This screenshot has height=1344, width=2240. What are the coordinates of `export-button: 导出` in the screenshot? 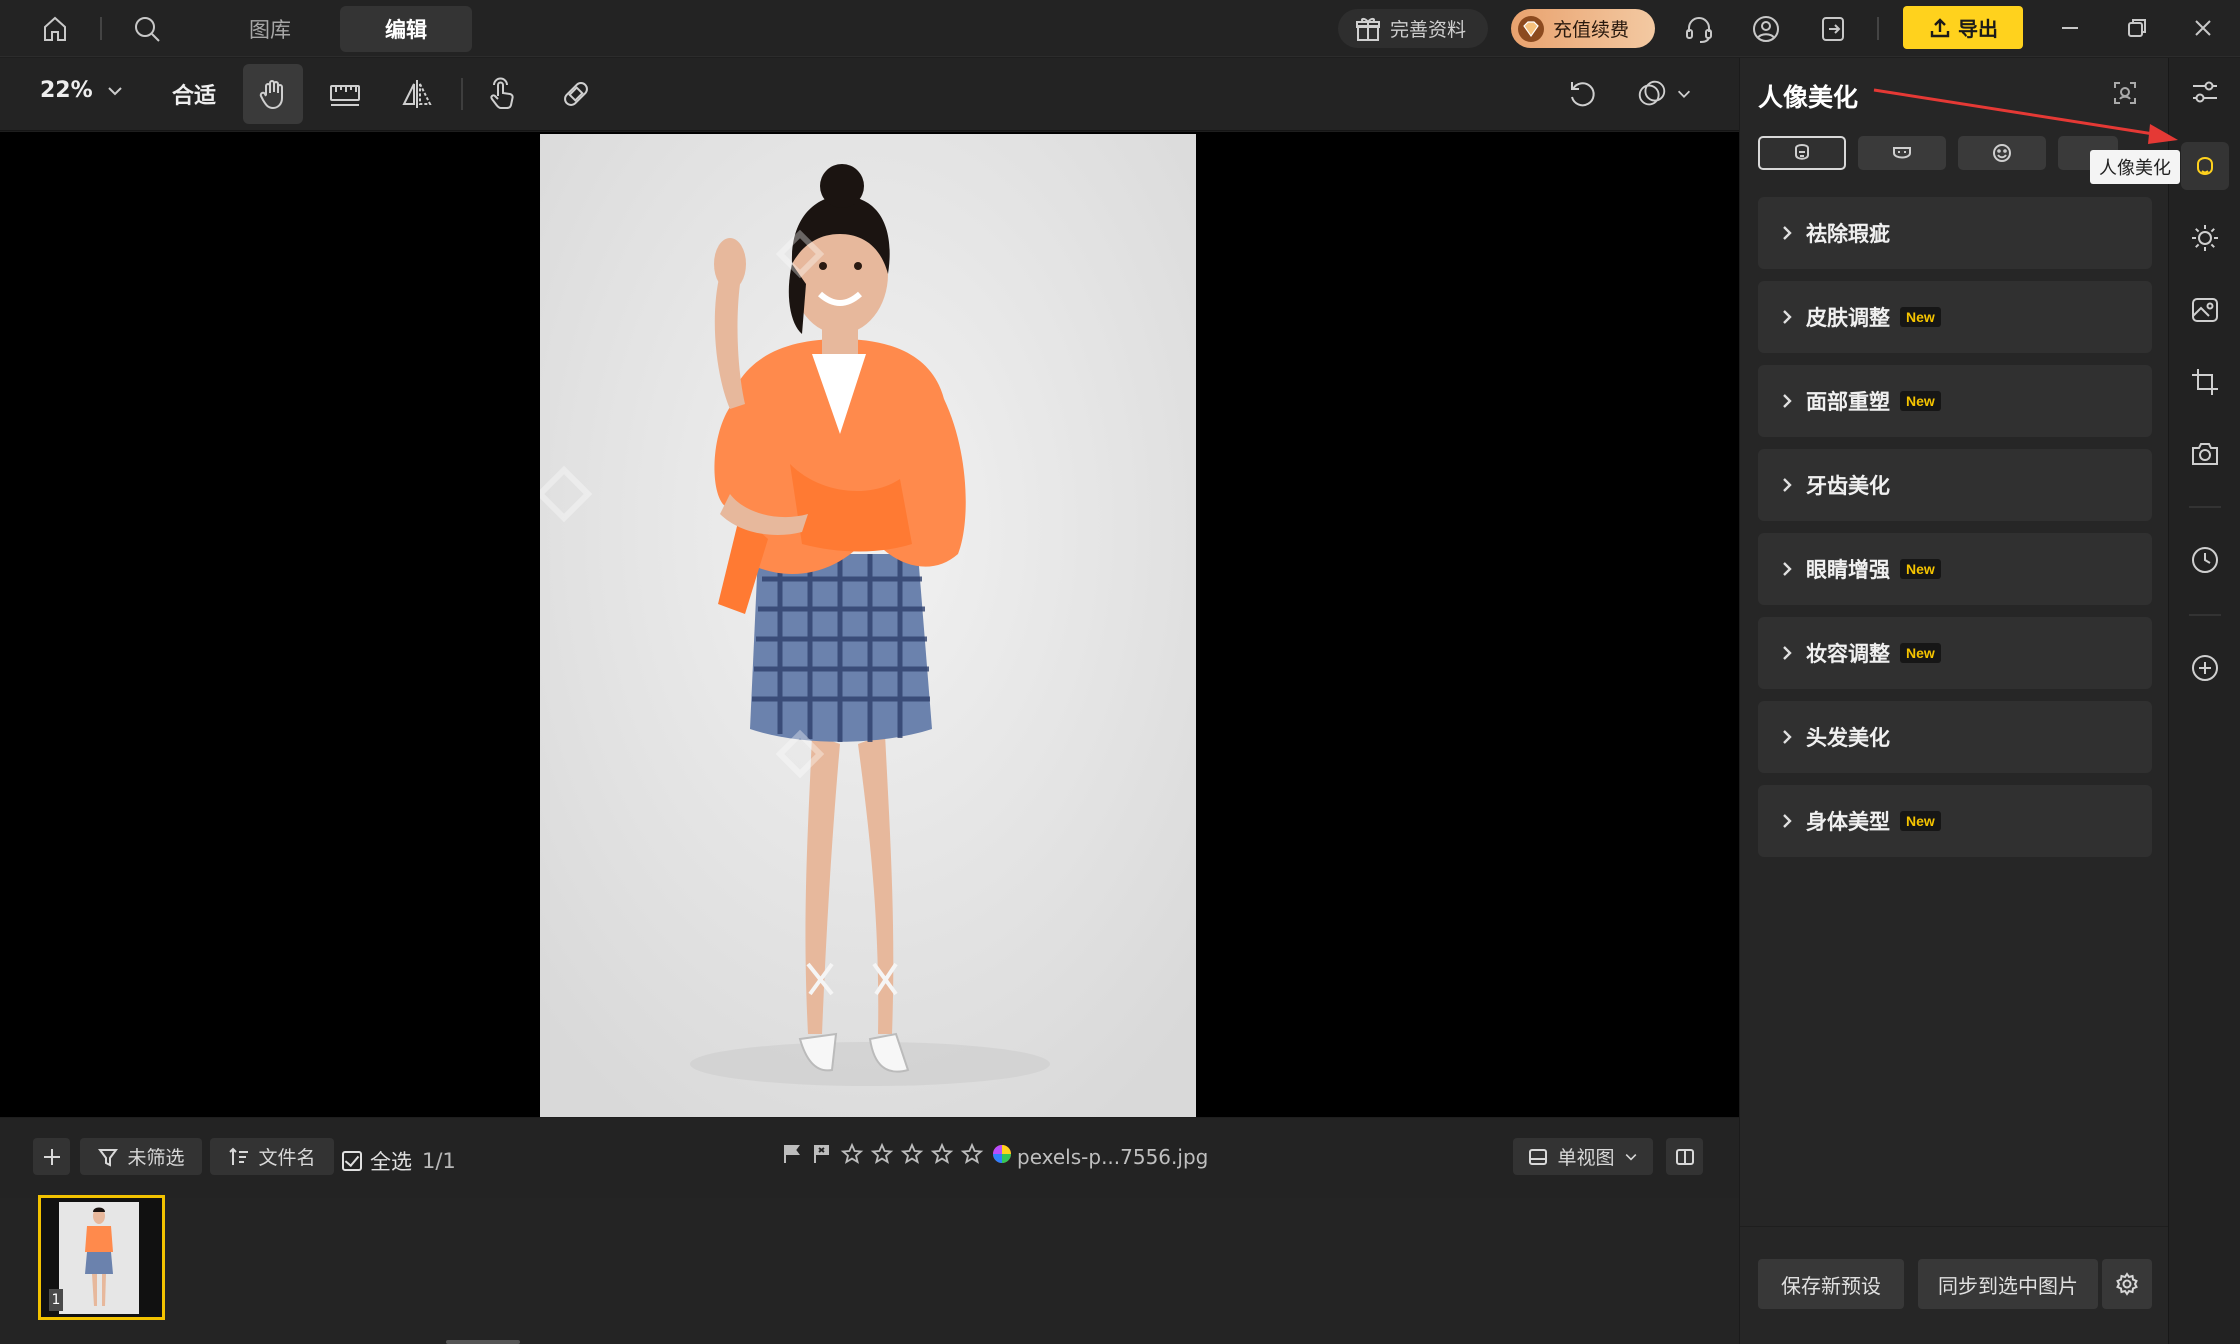 It's located at (1963, 27).